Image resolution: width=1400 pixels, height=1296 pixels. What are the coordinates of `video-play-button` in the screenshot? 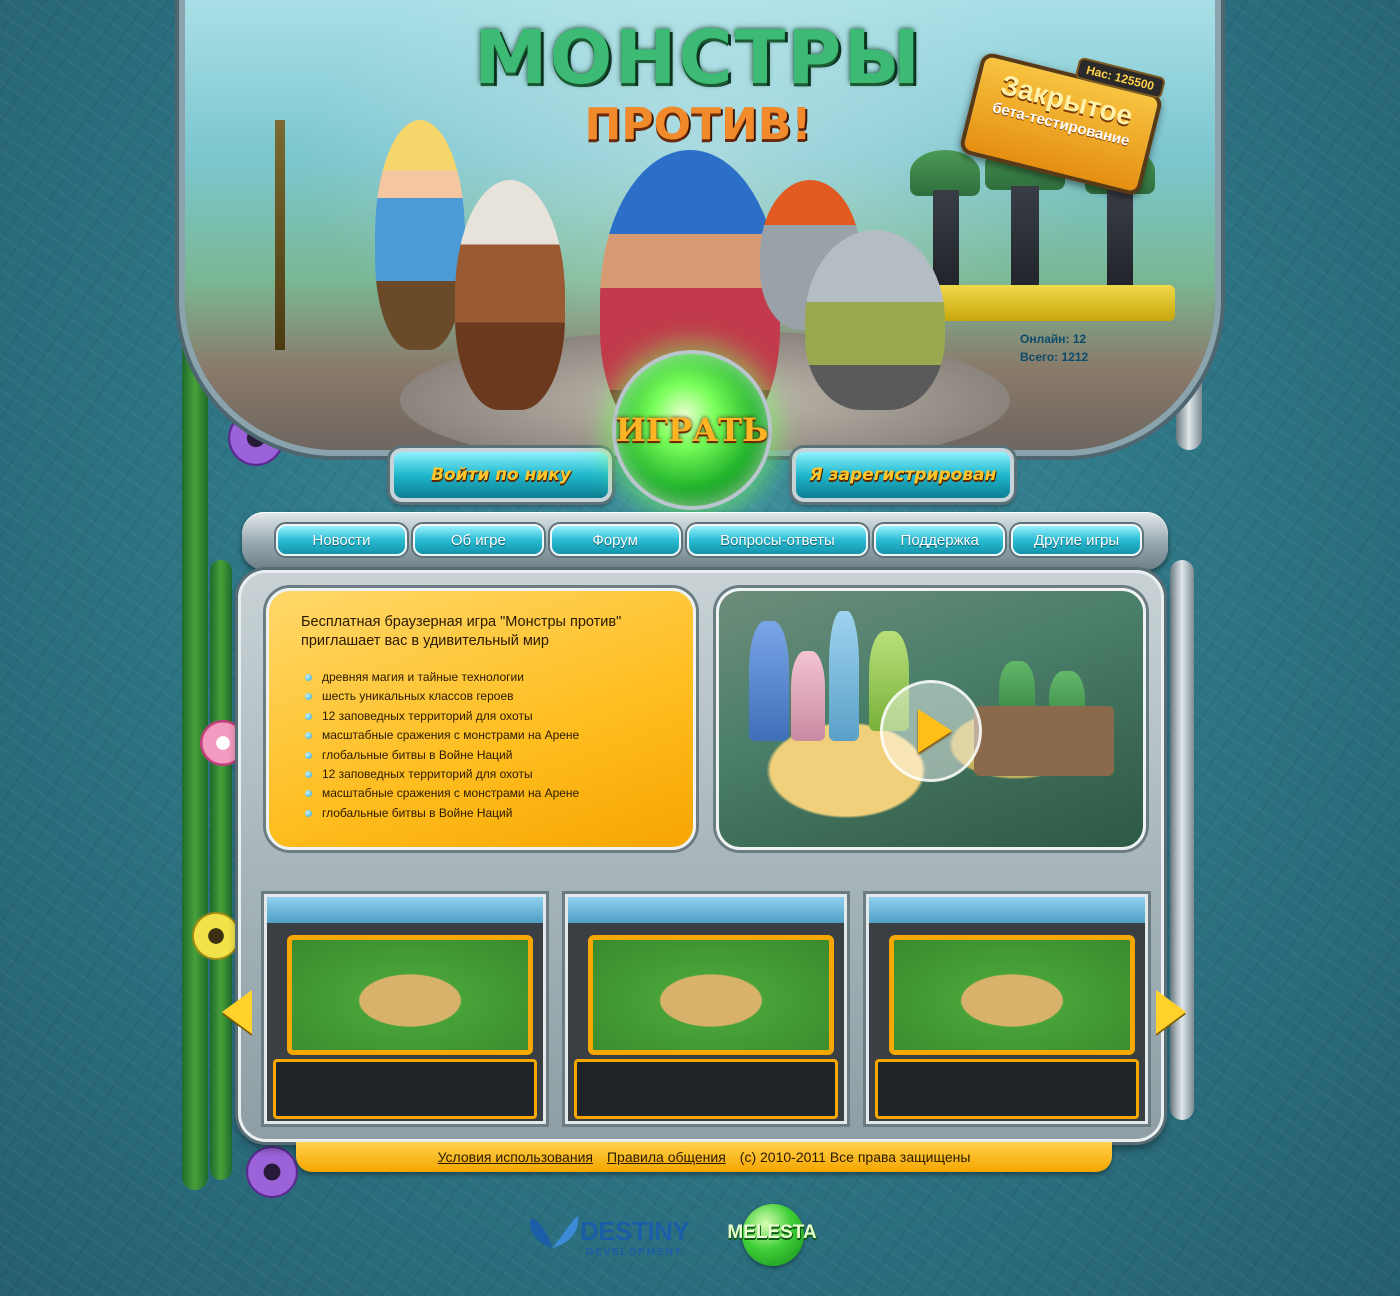 It's located at (931, 731).